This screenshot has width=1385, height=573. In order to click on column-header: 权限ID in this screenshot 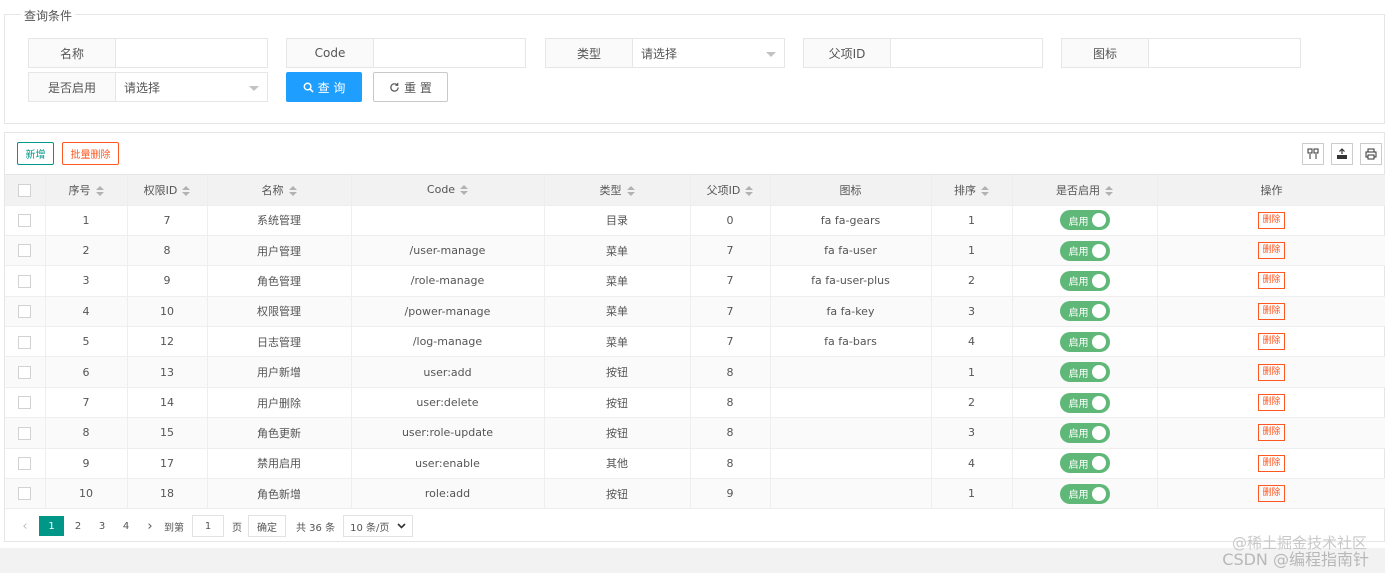, I will do `click(167, 190)`.